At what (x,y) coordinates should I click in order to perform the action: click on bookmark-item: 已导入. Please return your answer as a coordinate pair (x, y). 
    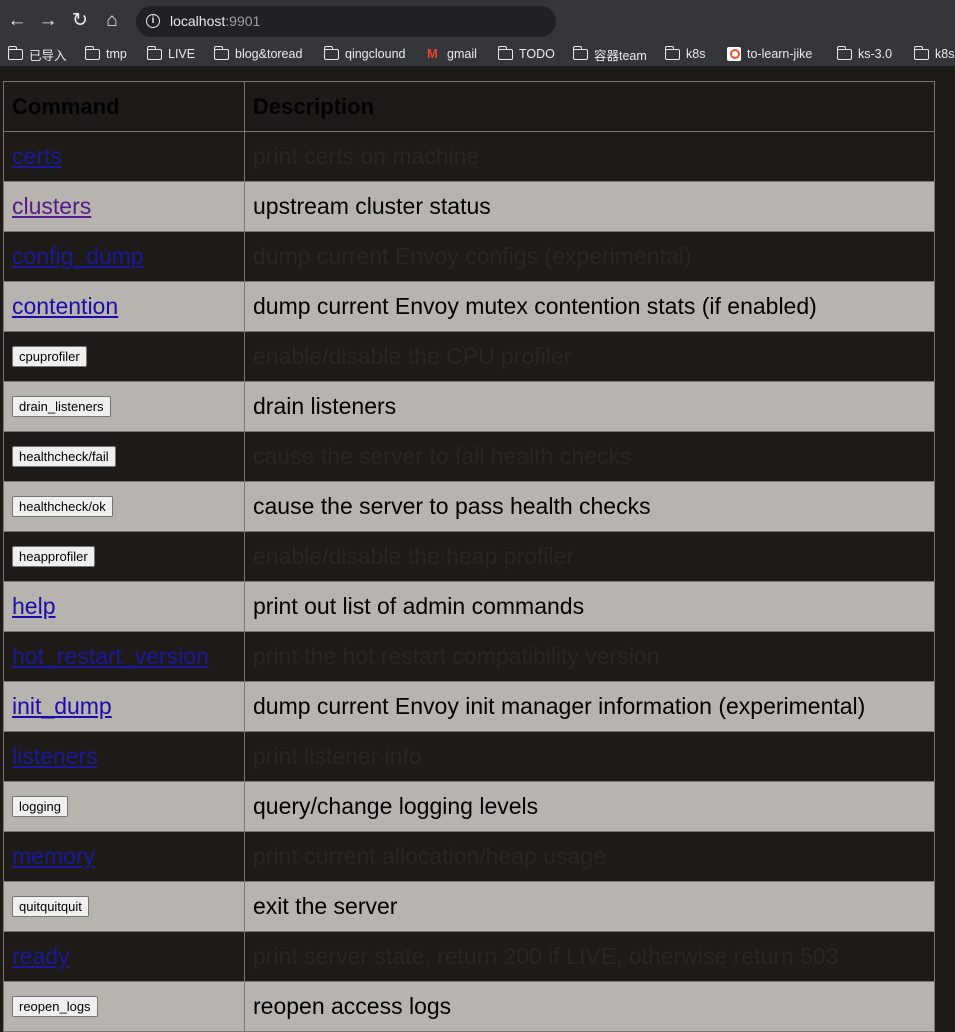
    Looking at the image, I should click on (37, 54).